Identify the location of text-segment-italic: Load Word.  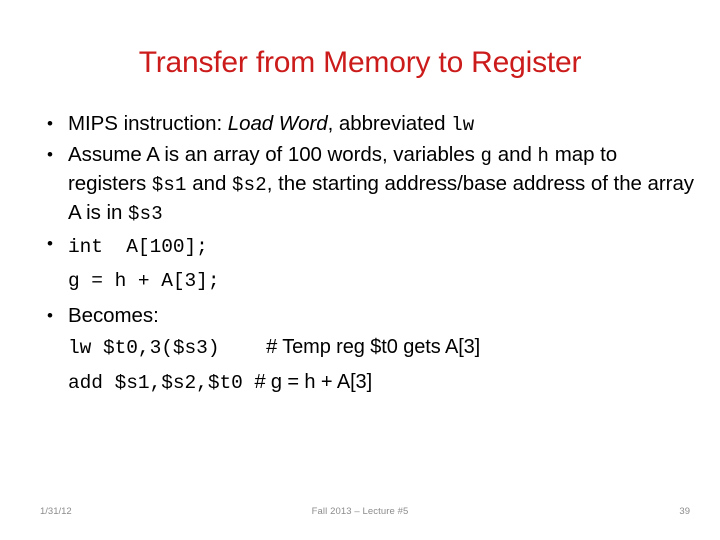
(277, 123).